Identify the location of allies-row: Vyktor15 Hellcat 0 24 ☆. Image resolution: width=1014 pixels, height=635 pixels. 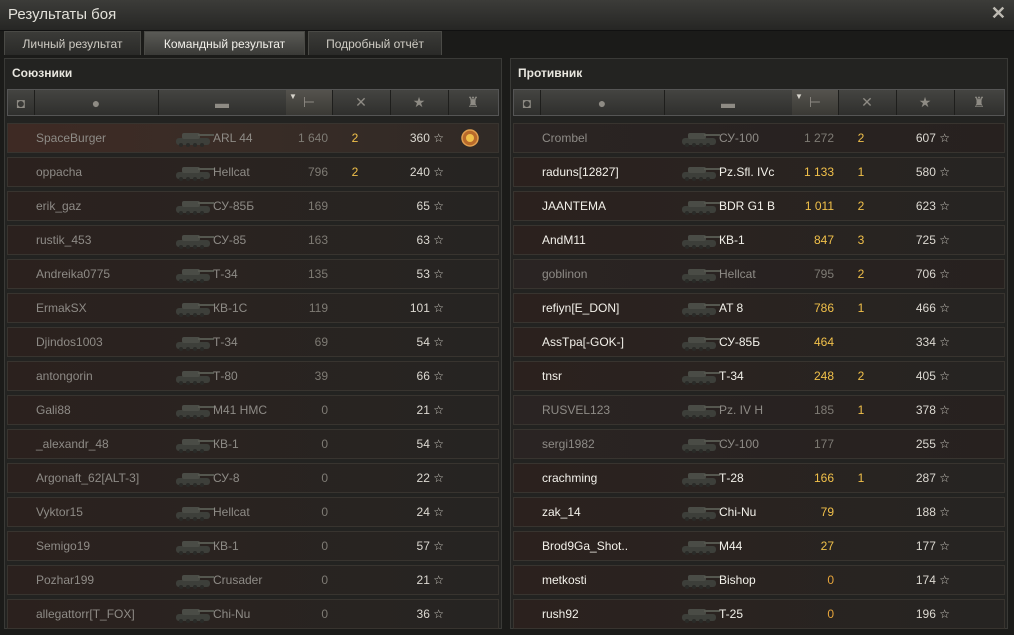
(253, 512).